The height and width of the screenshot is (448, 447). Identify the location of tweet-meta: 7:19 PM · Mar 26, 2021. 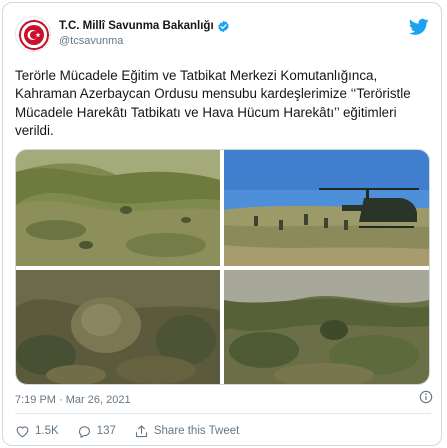
(224, 398).